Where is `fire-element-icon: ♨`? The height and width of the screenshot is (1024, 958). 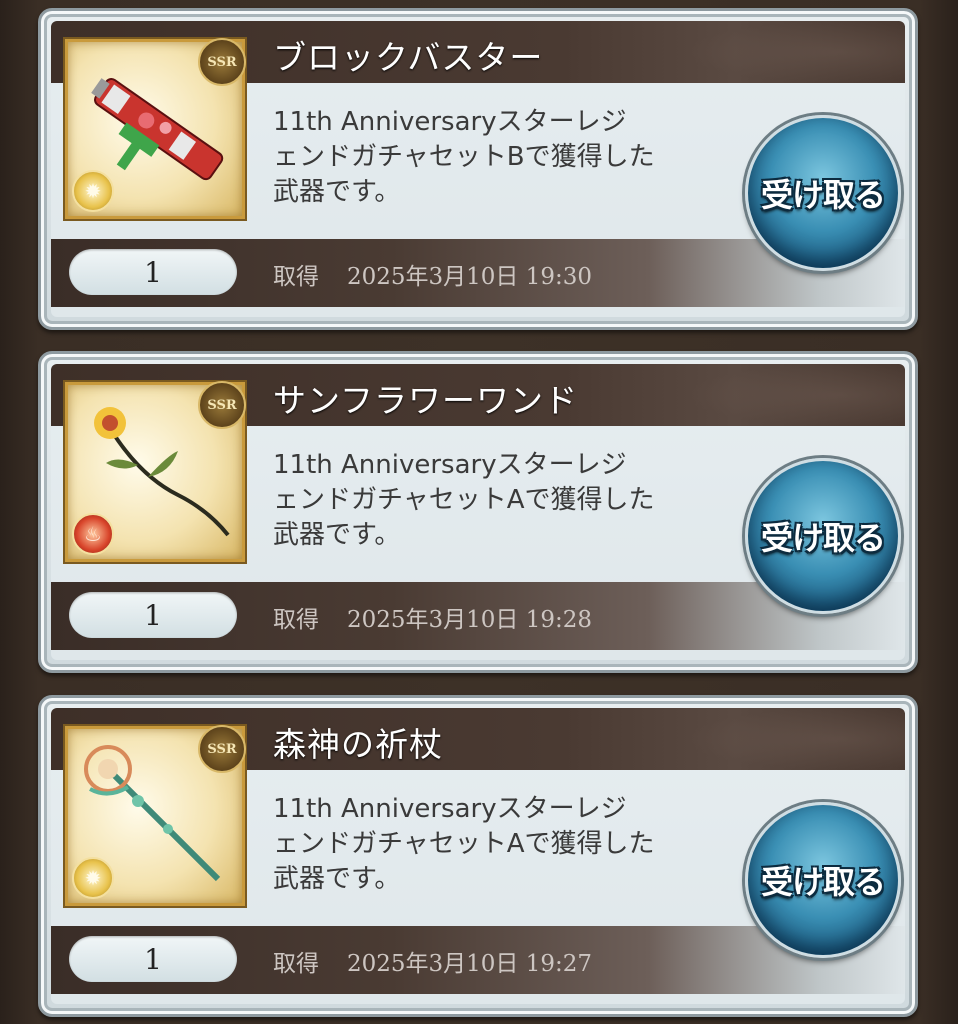
fire-element-icon: ♨ is located at coordinates (93, 534).